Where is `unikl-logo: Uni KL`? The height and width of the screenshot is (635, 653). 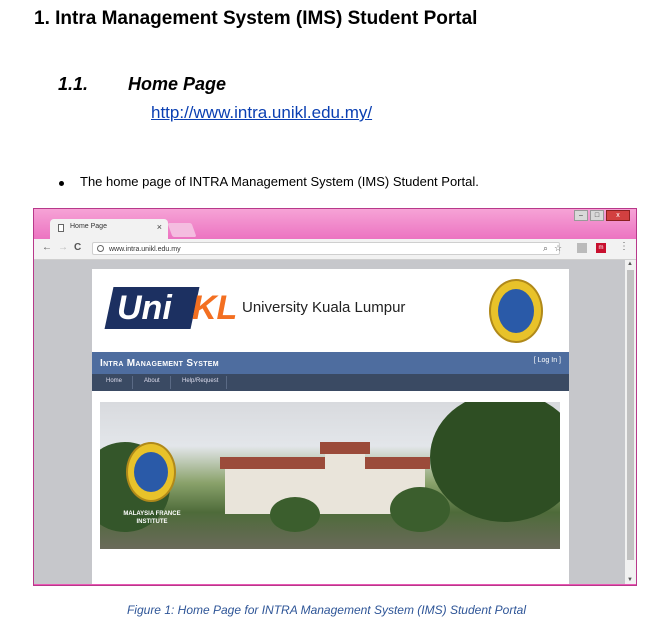 unikl-logo: Uni KL is located at coordinates (176, 310).